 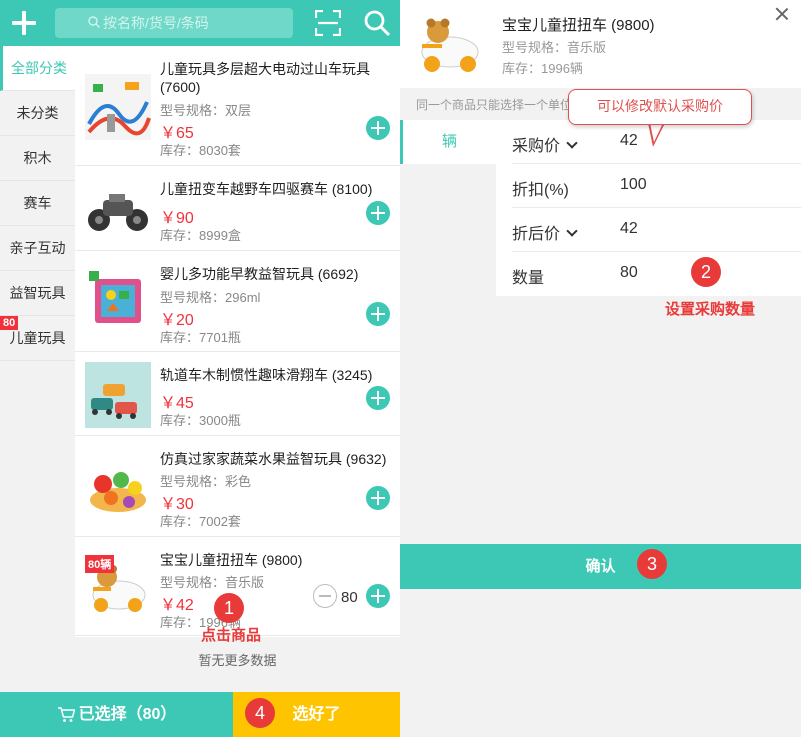 I want to click on product-spec: 型号规格：音乐版, so click(x=212, y=582).